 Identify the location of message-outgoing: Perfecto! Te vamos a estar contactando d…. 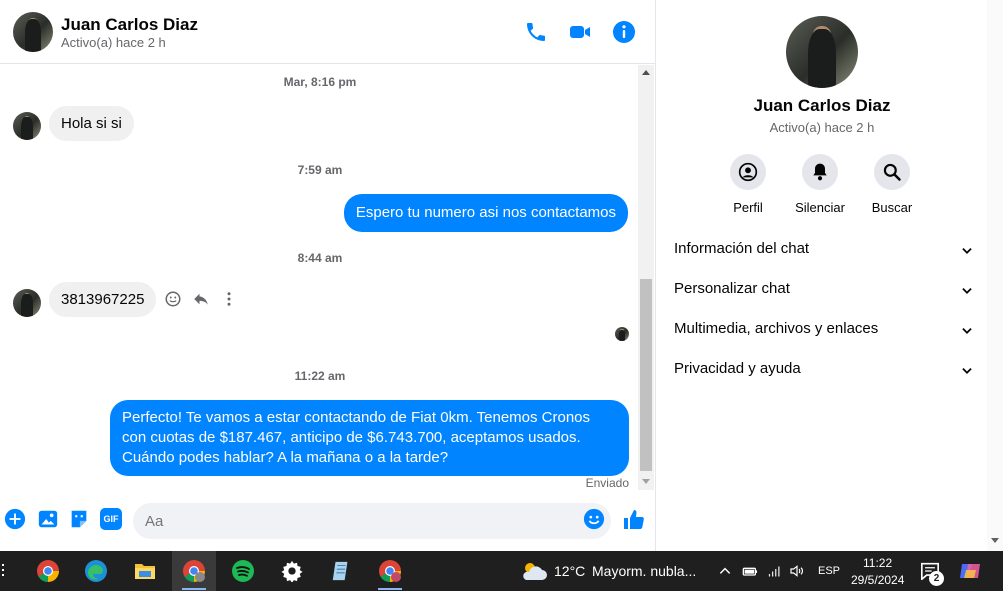
(369, 438).